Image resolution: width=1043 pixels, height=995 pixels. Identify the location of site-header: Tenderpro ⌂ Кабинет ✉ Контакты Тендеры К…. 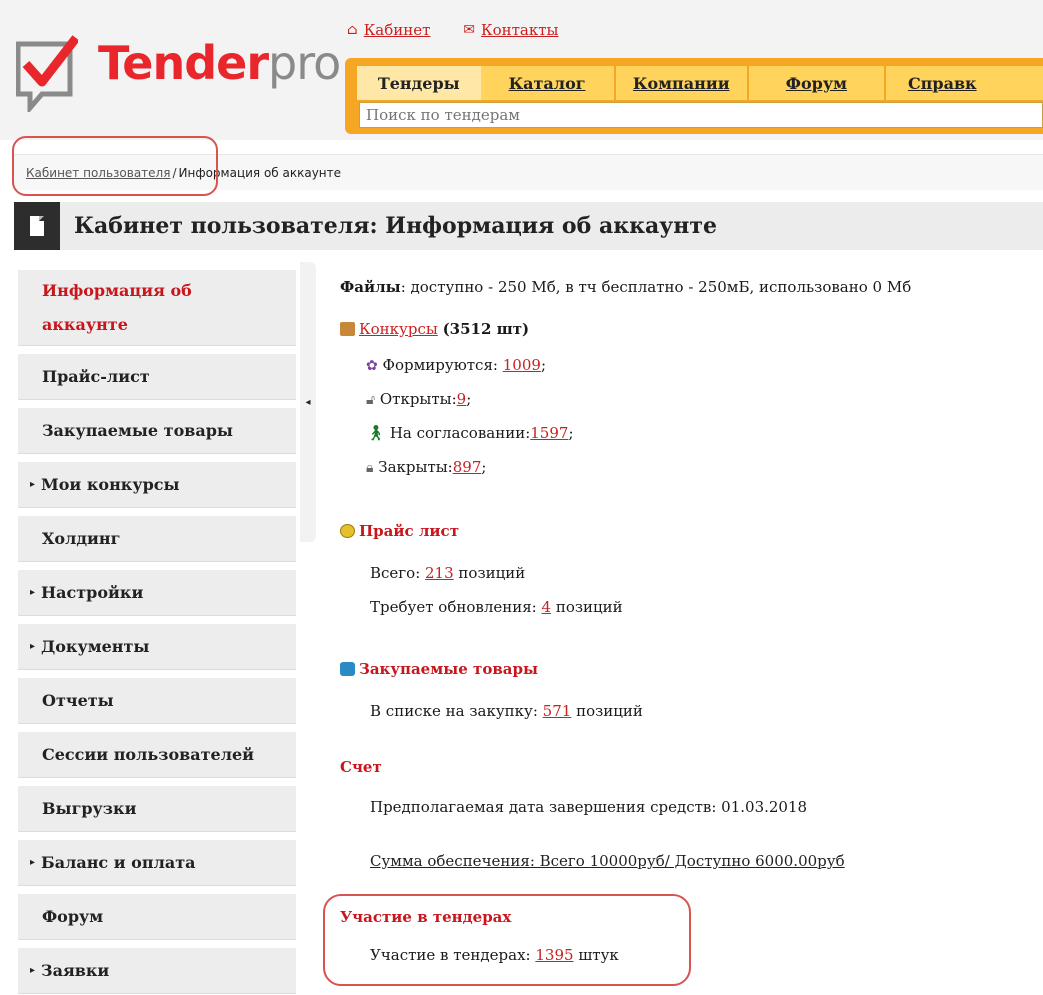
(521, 70).